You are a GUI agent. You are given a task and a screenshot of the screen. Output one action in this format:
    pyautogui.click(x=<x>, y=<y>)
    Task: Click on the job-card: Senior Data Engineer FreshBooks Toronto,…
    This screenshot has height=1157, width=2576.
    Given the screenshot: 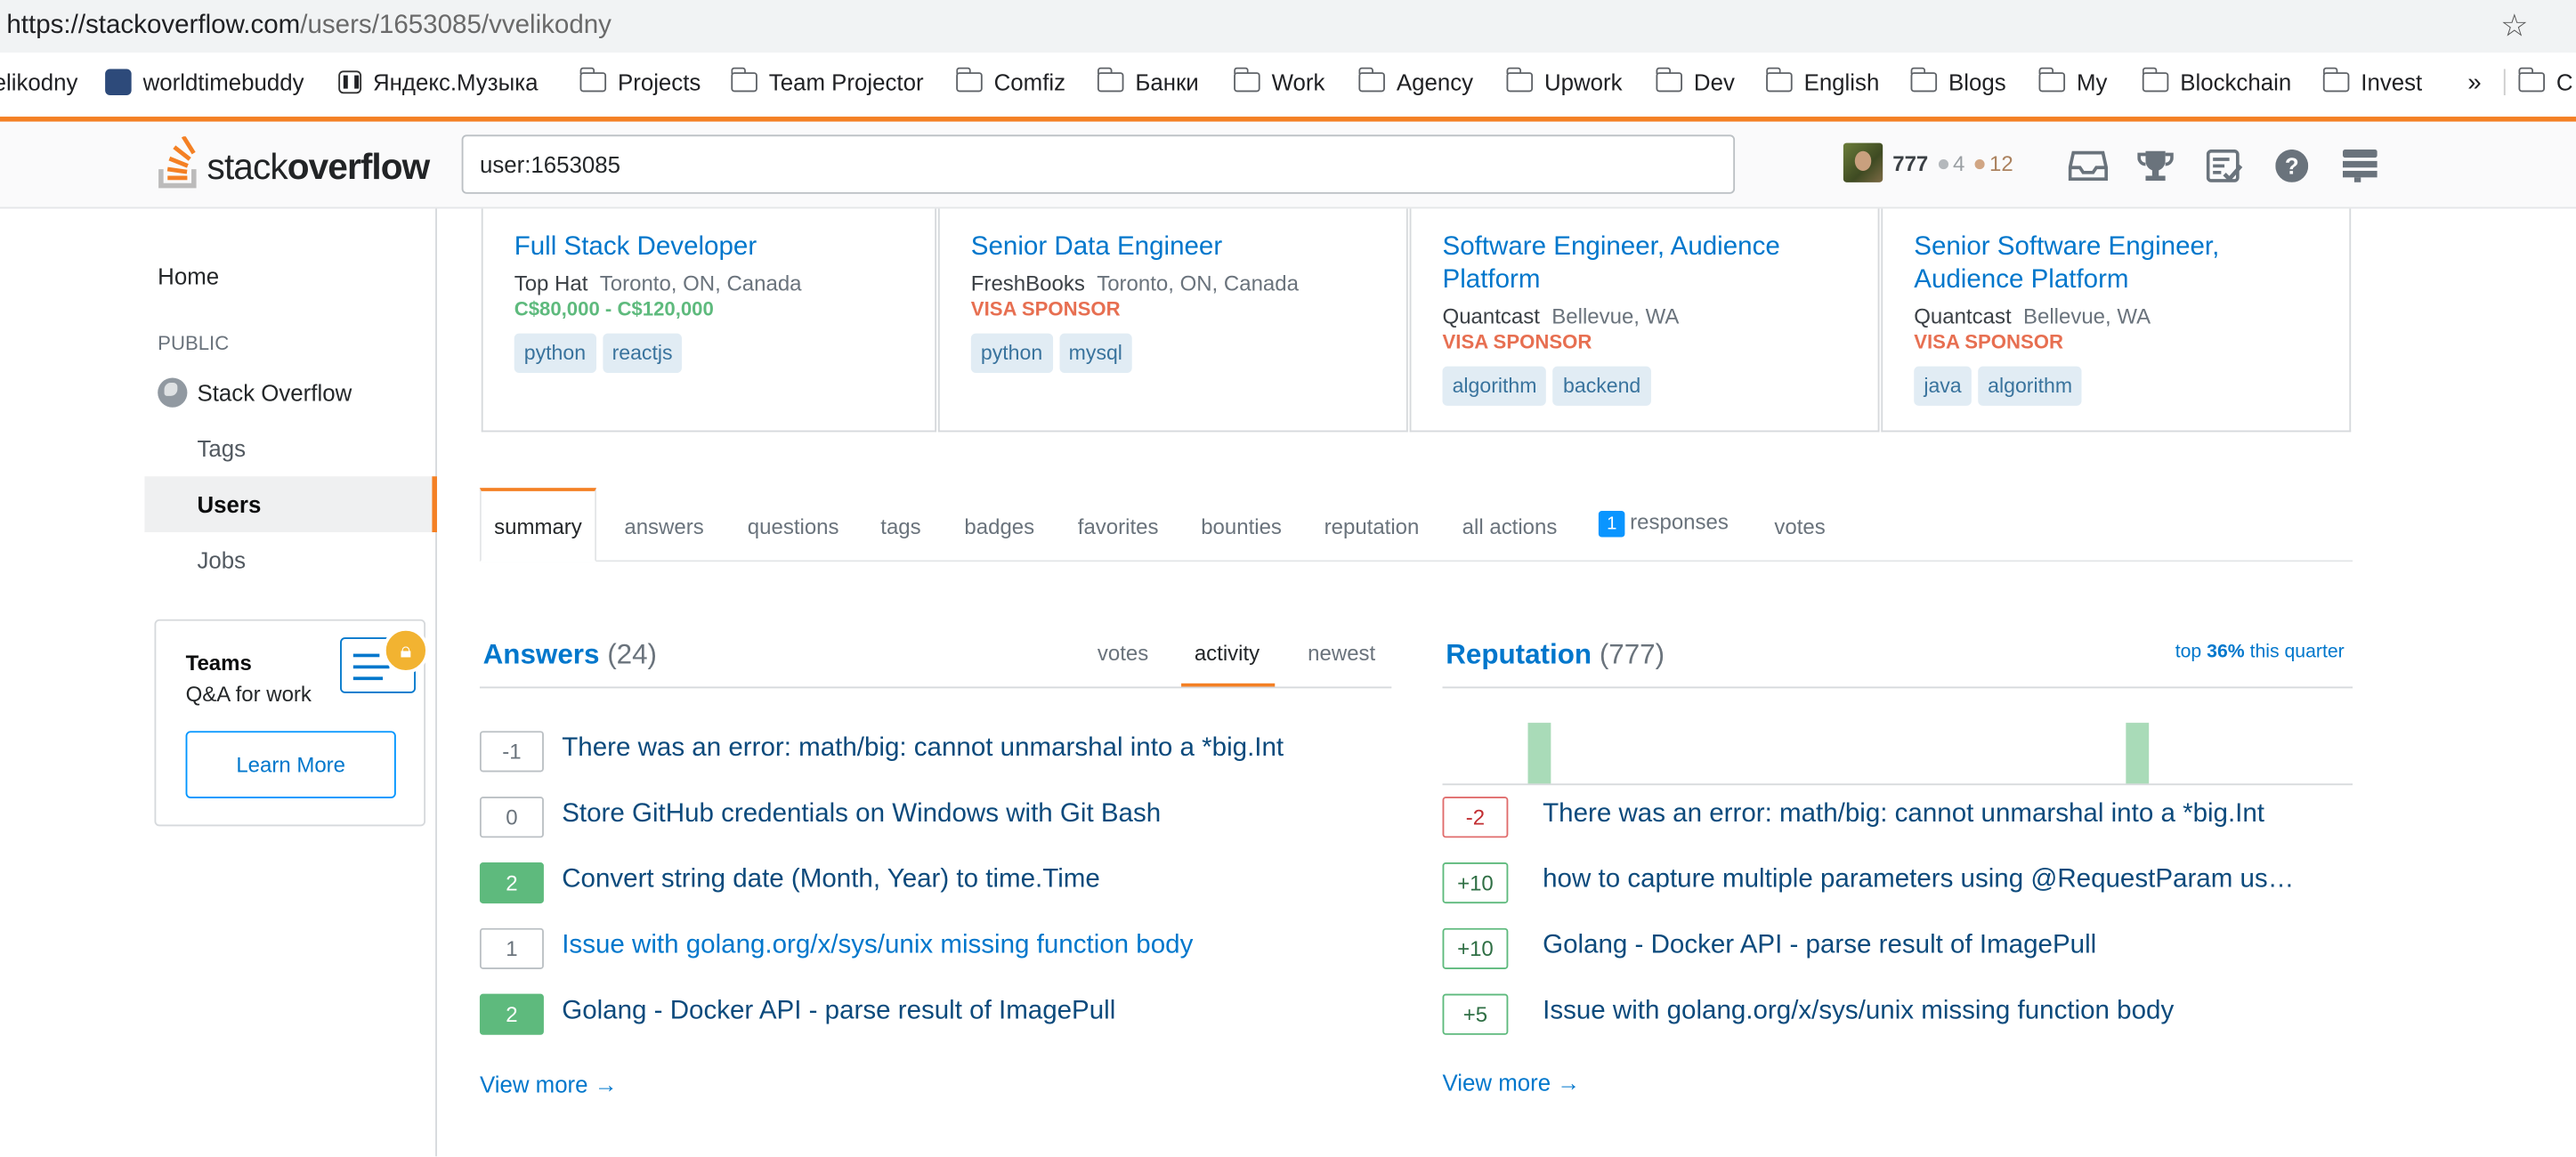 What is the action you would take?
    pyautogui.click(x=1172, y=321)
    